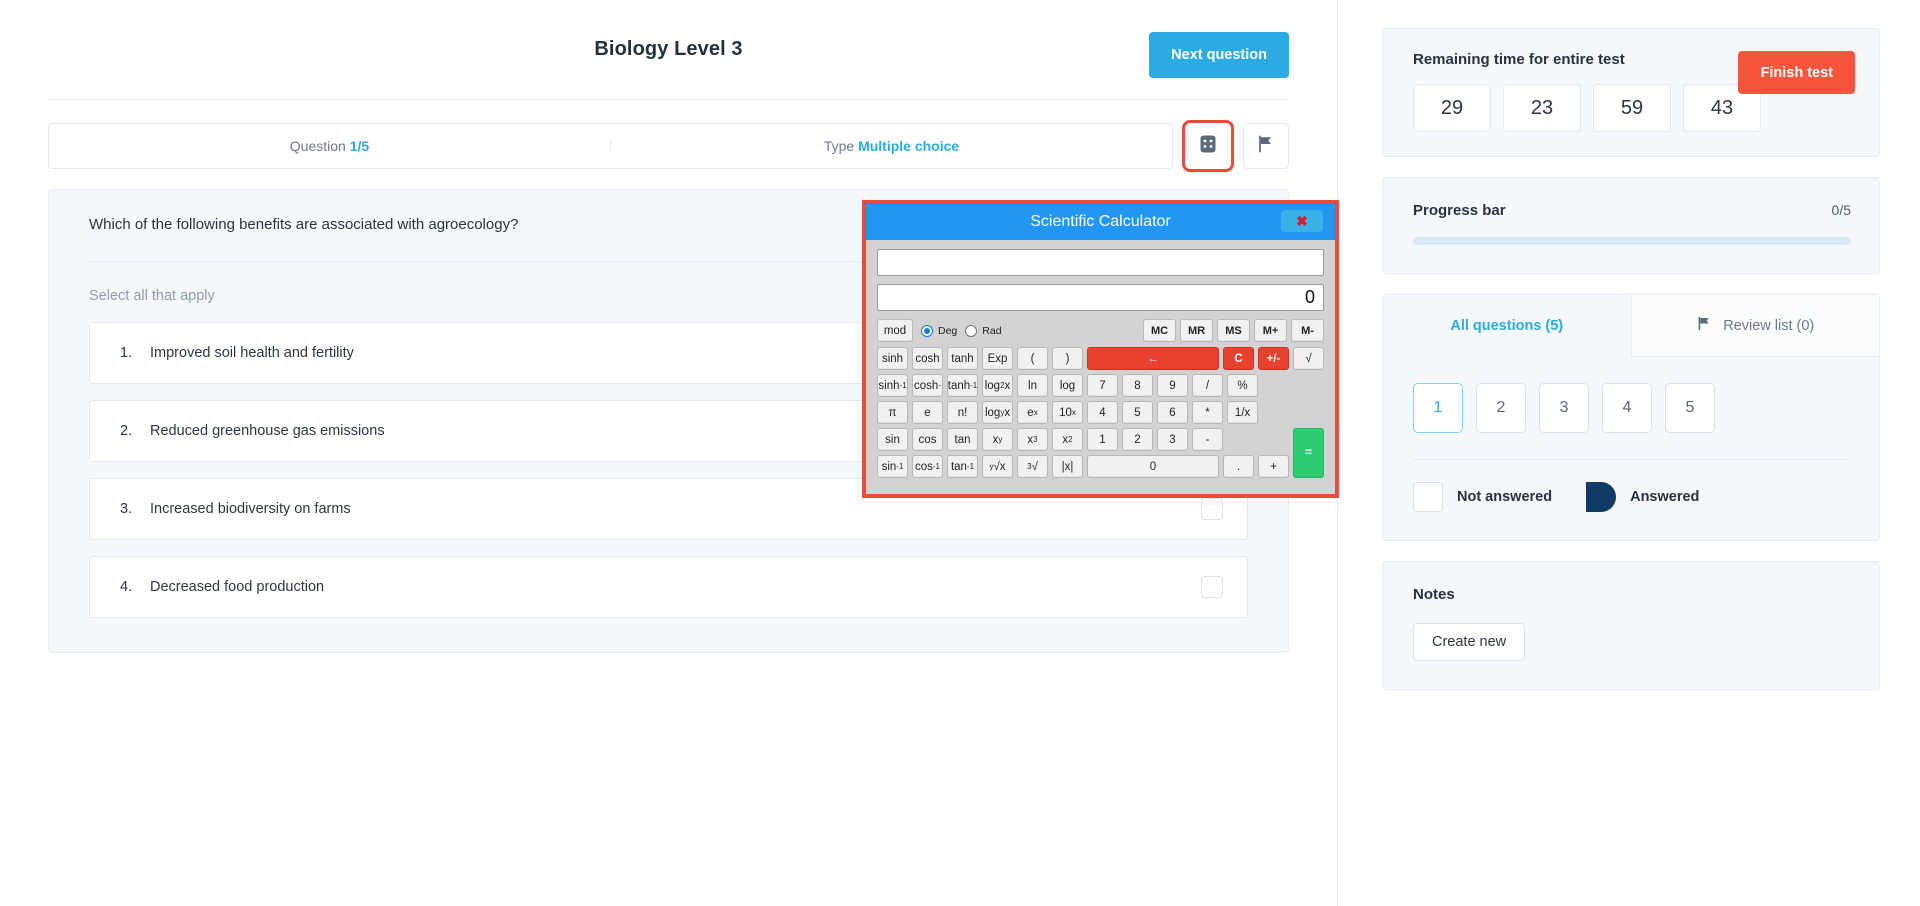 This screenshot has width=1920, height=906. I want to click on calc-key-x-squared: x2, so click(1067, 439).